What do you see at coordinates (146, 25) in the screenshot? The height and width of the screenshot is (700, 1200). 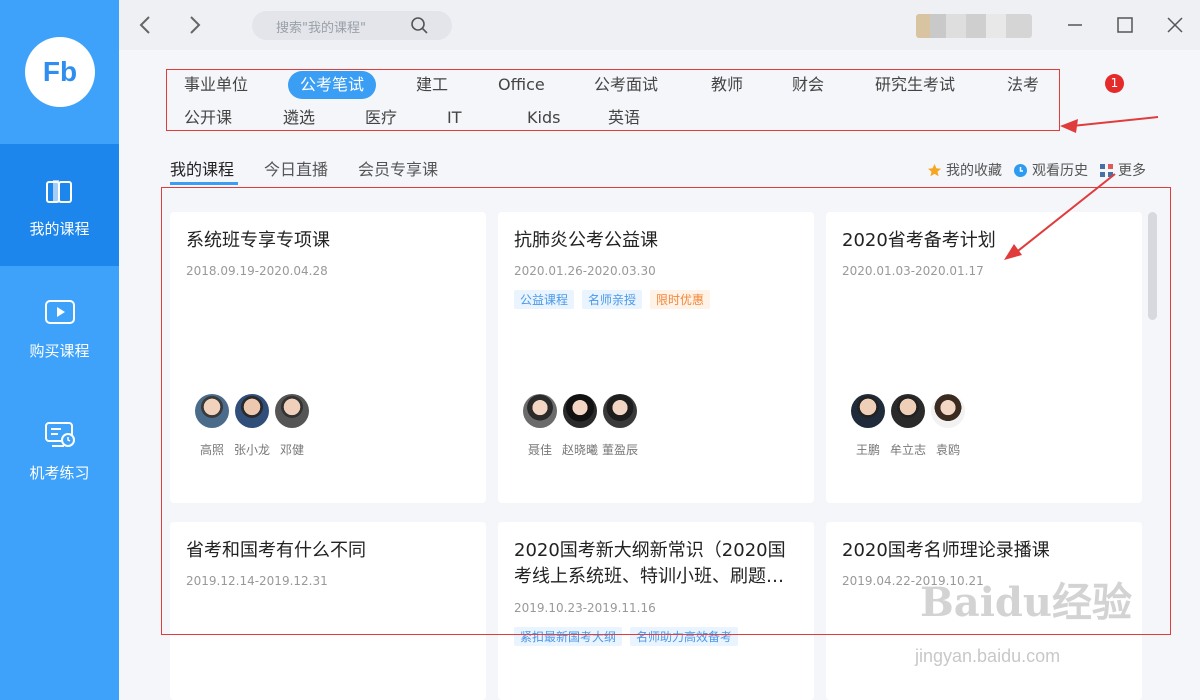 I see `back-arrow-icon` at bounding box center [146, 25].